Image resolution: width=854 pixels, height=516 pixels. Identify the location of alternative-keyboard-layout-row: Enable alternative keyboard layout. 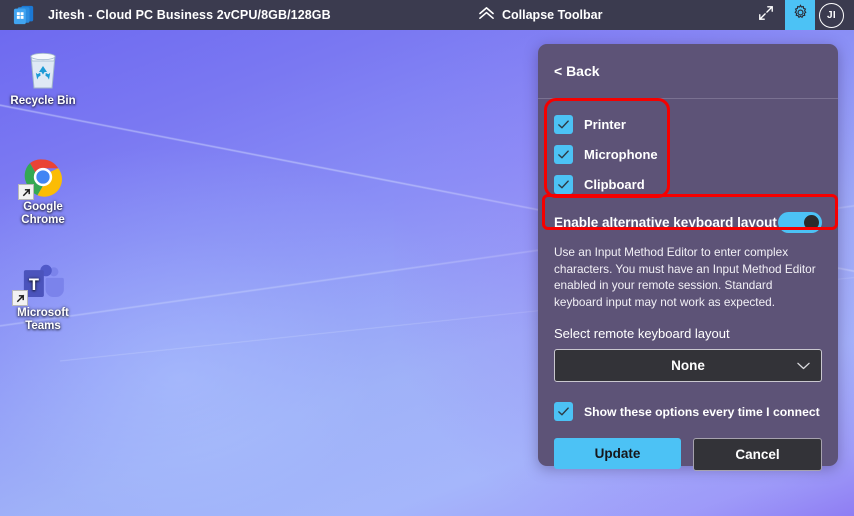
(688, 222).